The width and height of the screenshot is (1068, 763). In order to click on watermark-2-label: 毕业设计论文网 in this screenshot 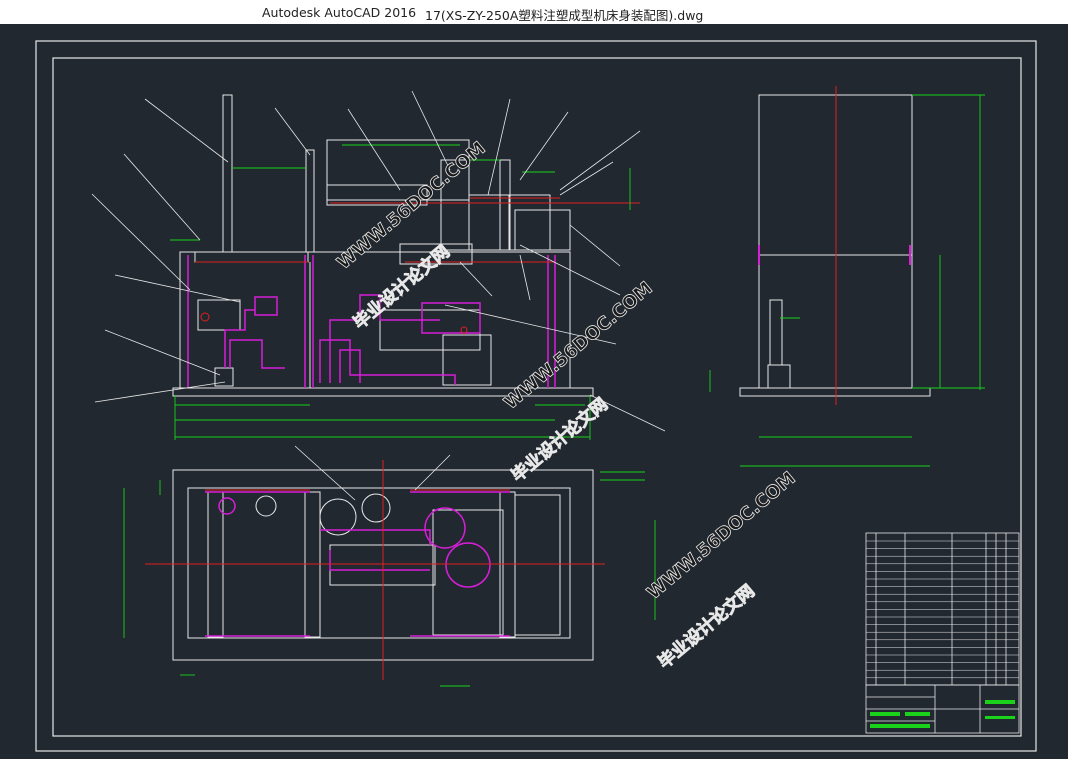, I will do `click(559, 440)`.